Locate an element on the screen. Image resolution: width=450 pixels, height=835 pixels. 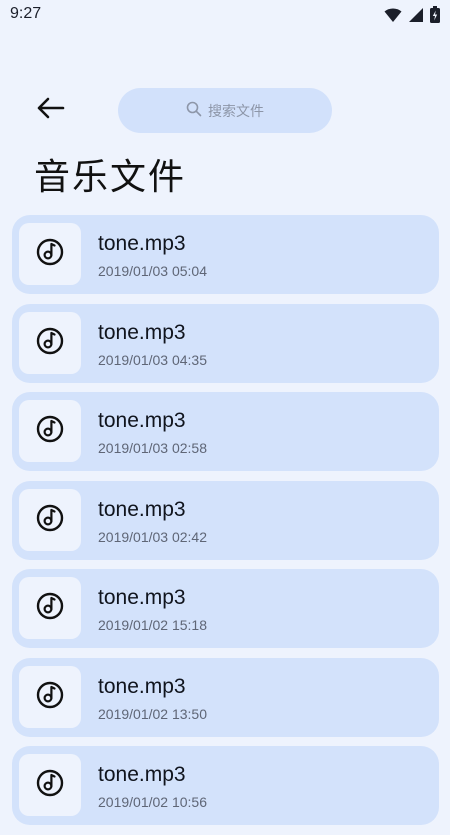
wifi-icon is located at coordinates (393, 17).